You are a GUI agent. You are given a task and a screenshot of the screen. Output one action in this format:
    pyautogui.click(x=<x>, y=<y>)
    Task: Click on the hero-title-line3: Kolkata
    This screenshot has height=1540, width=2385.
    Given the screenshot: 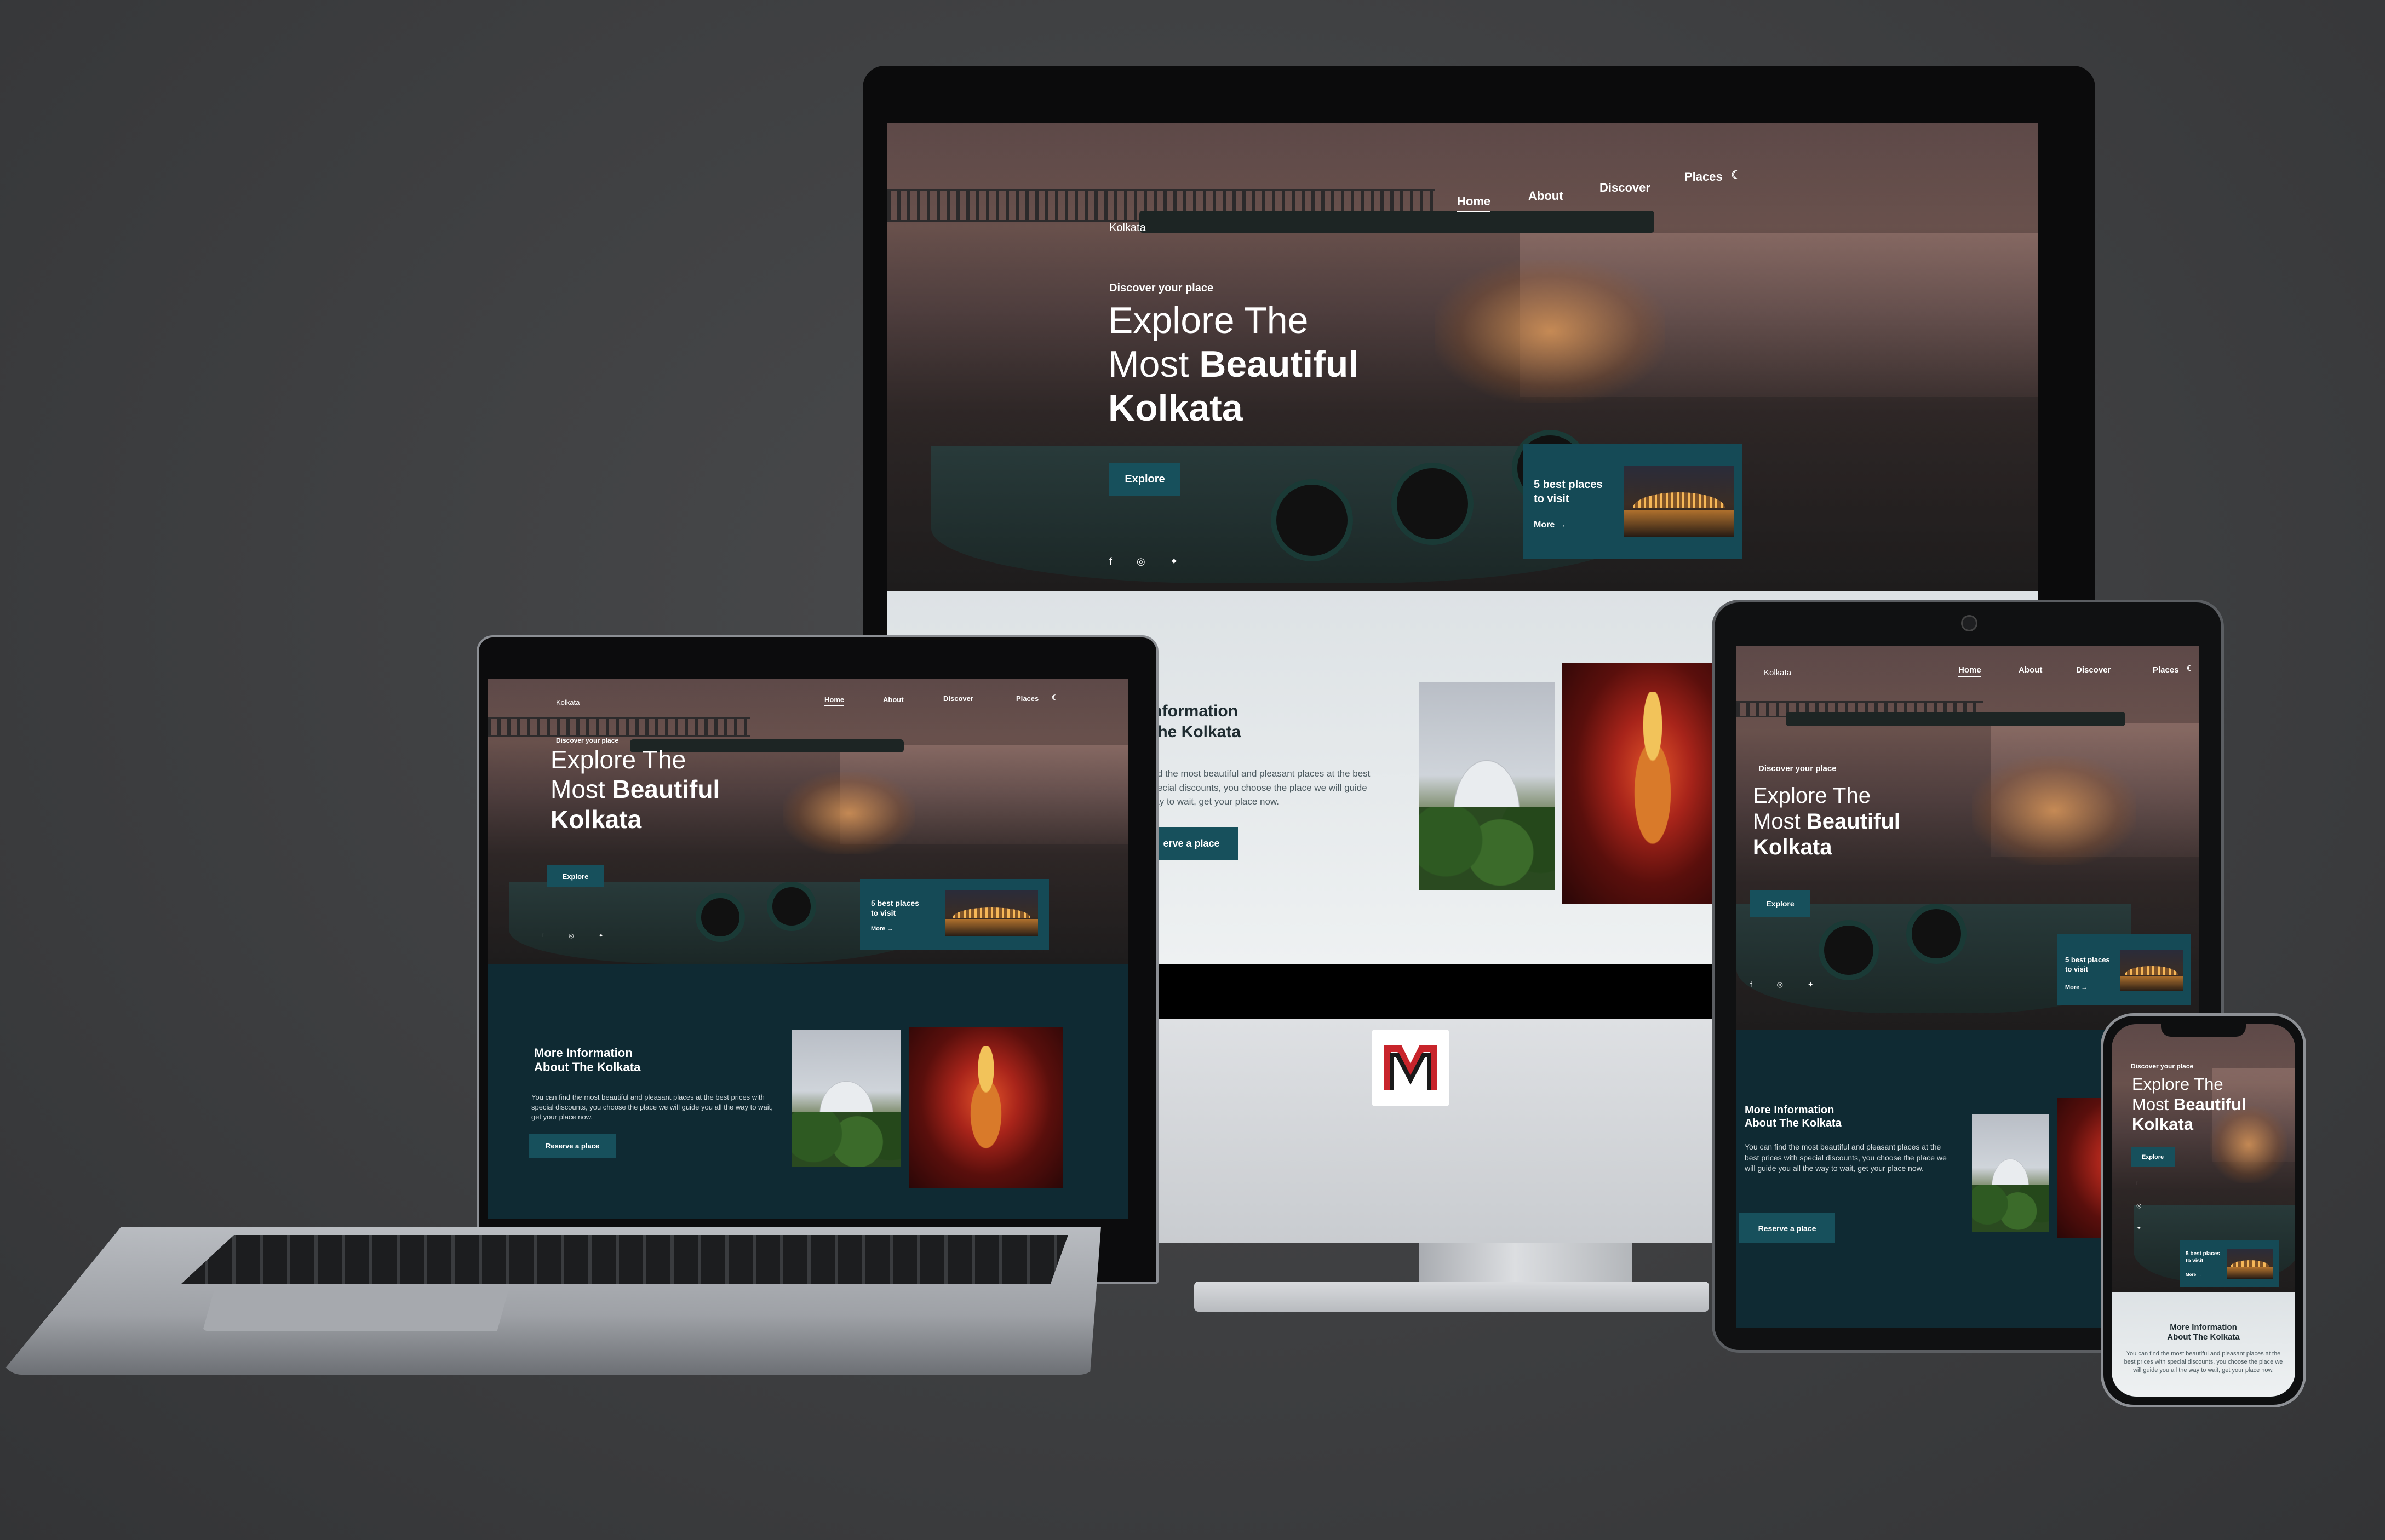 What is the action you would take?
    pyautogui.click(x=1175, y=408)
    